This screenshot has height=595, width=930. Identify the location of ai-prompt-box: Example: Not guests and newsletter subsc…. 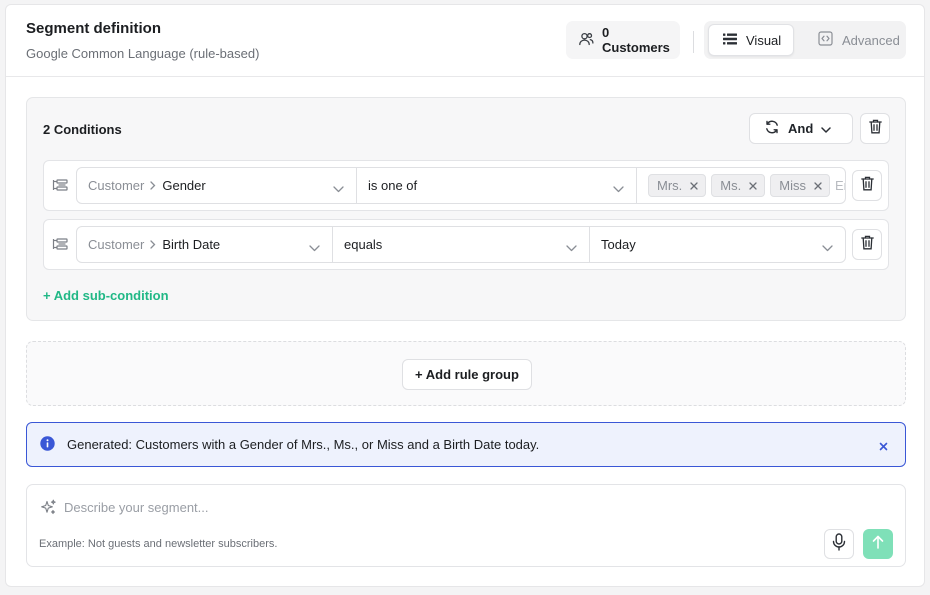
(466, 525).